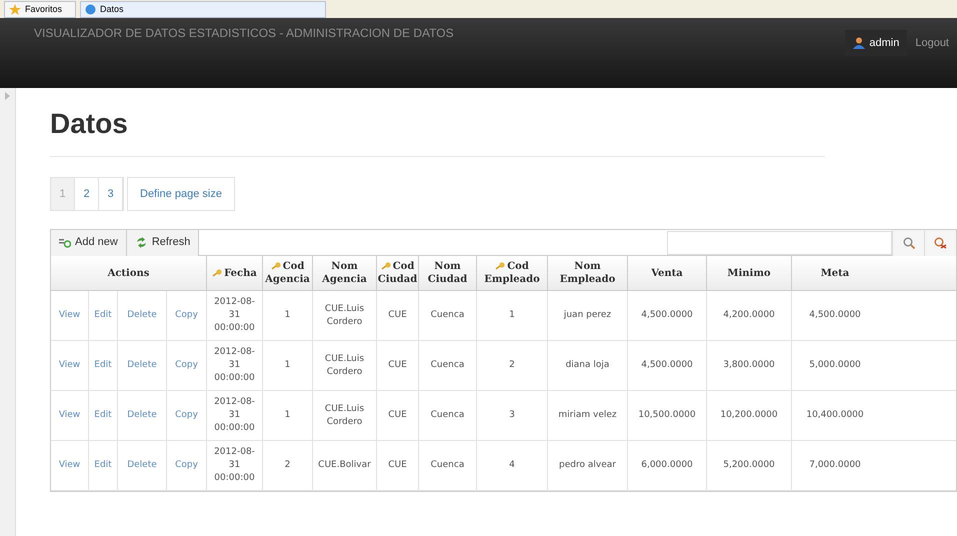 The width and height of the screenshot is (957, 536). Describe the element at coordinates (244, 33) in the screenshot. I see `app-title: VISUALIZADOR DE DATOS ESTADISTICOS - ADMINISTRACION DE DATOS` at that location.